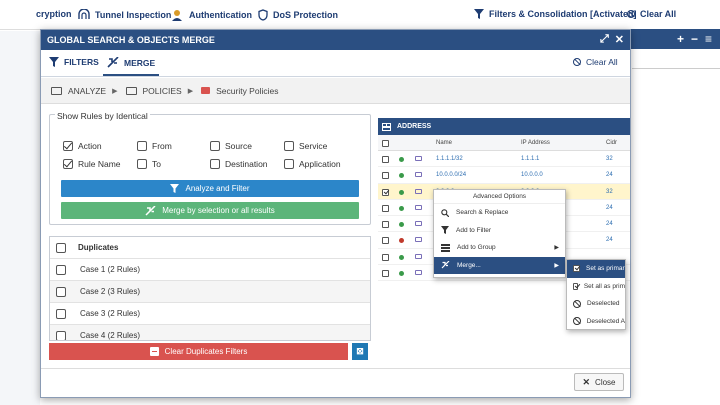 Image resolution: width=720 pixels, height=405 pixels. What do you see at coordinates (611, 143) in the screenshot?
I see `column-header-cidr: Cidr` at bounding box center [611, 143].